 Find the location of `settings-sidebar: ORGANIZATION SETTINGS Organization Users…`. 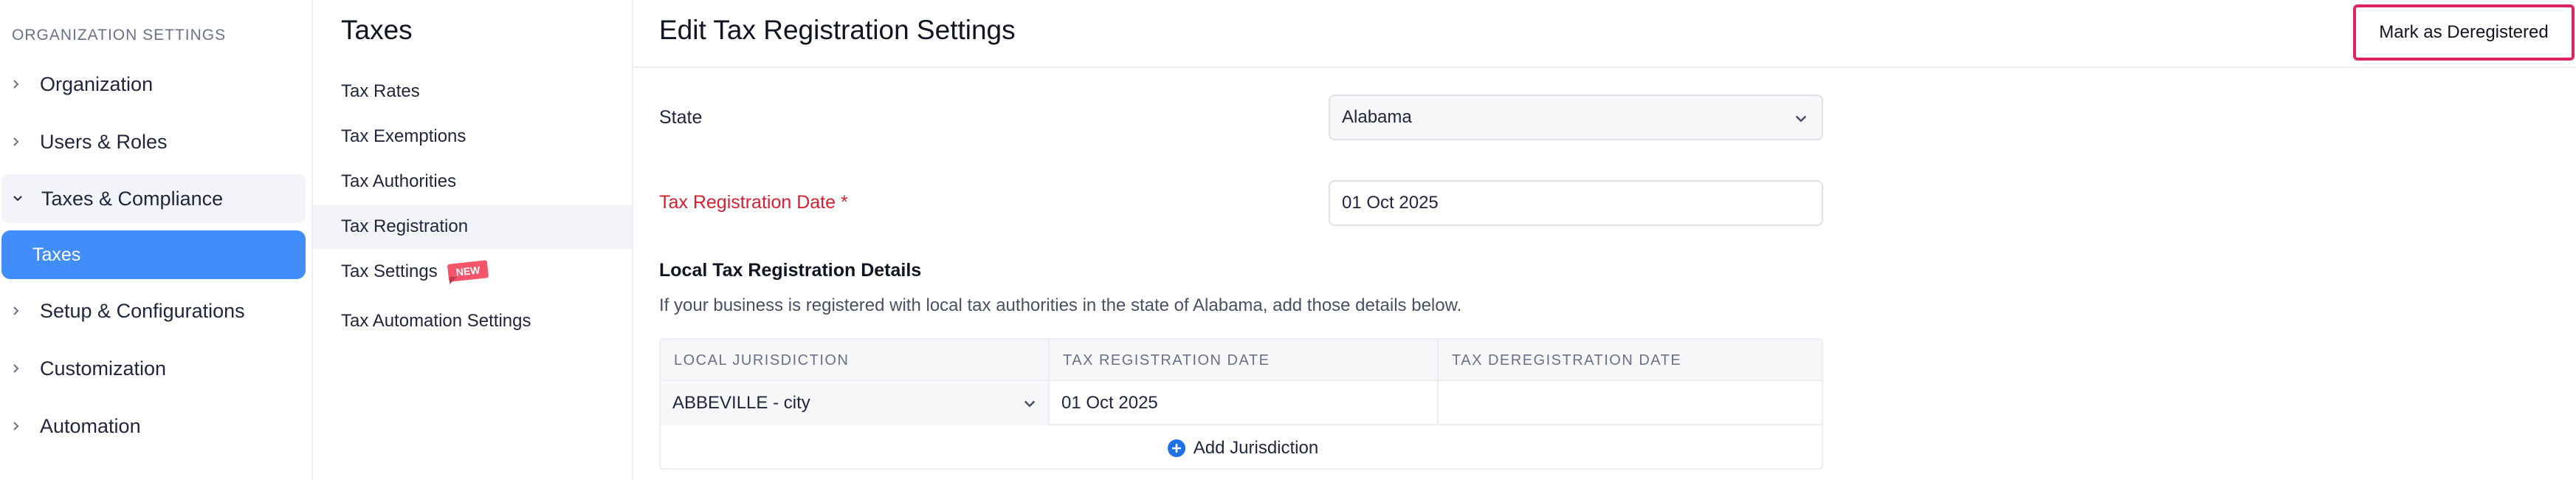

settings-sidebar: ORGANIZATION SETTINGS Organization Users… is located at coordinates (157, 240).